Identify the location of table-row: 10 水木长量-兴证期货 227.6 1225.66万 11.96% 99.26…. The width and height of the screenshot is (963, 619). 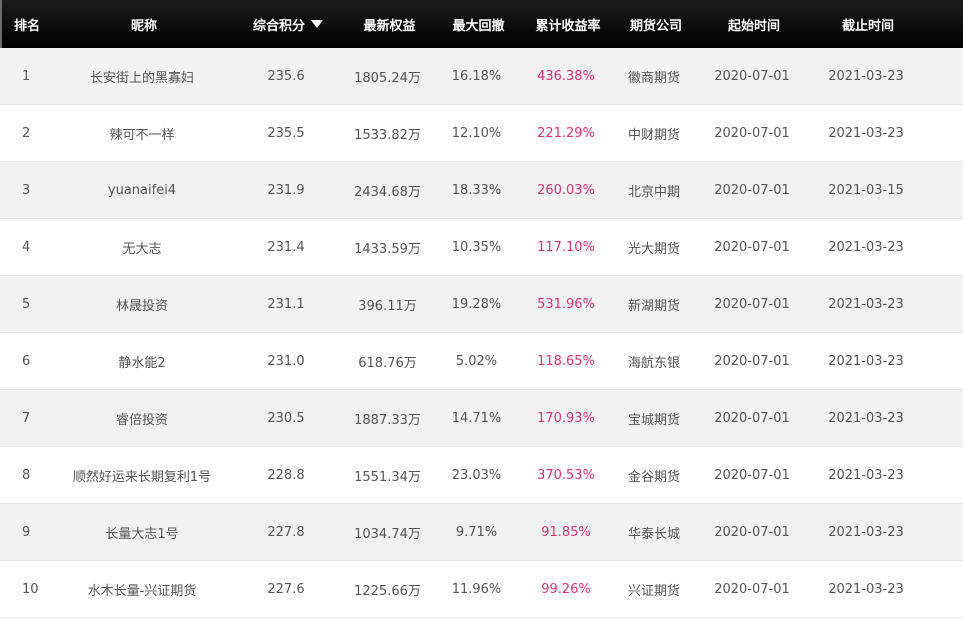
(481, 589).